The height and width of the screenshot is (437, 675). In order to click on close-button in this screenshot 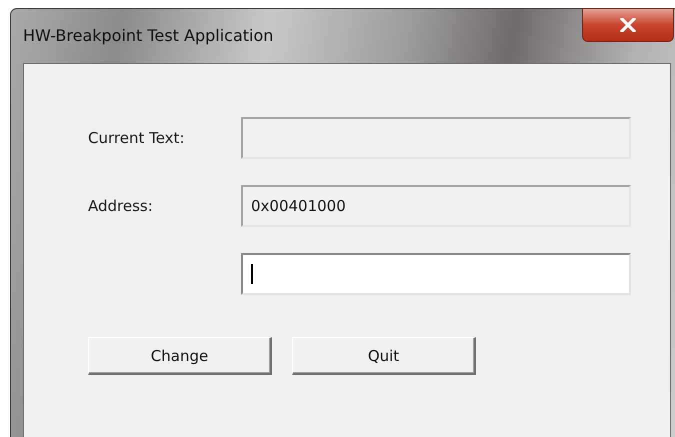, I will do `click(628, 25)`.